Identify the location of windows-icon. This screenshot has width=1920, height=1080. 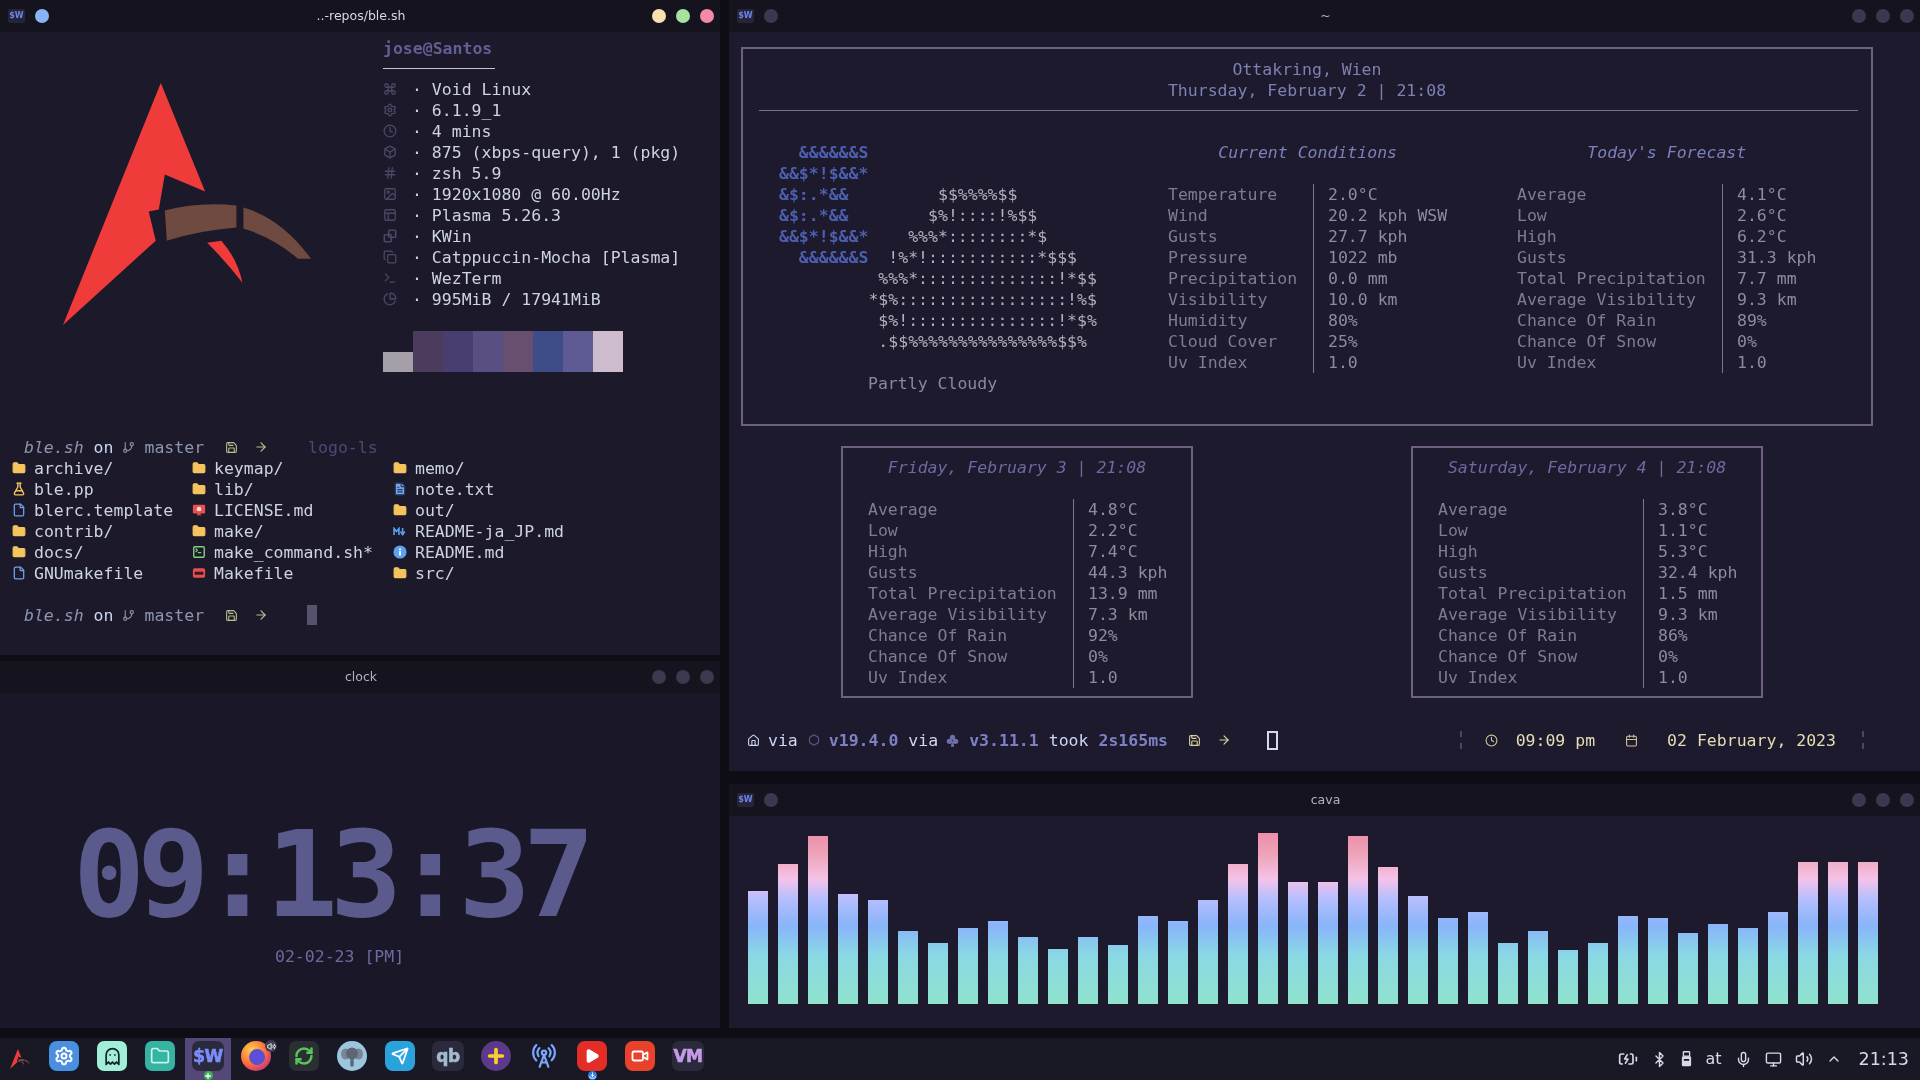
(390, 236).